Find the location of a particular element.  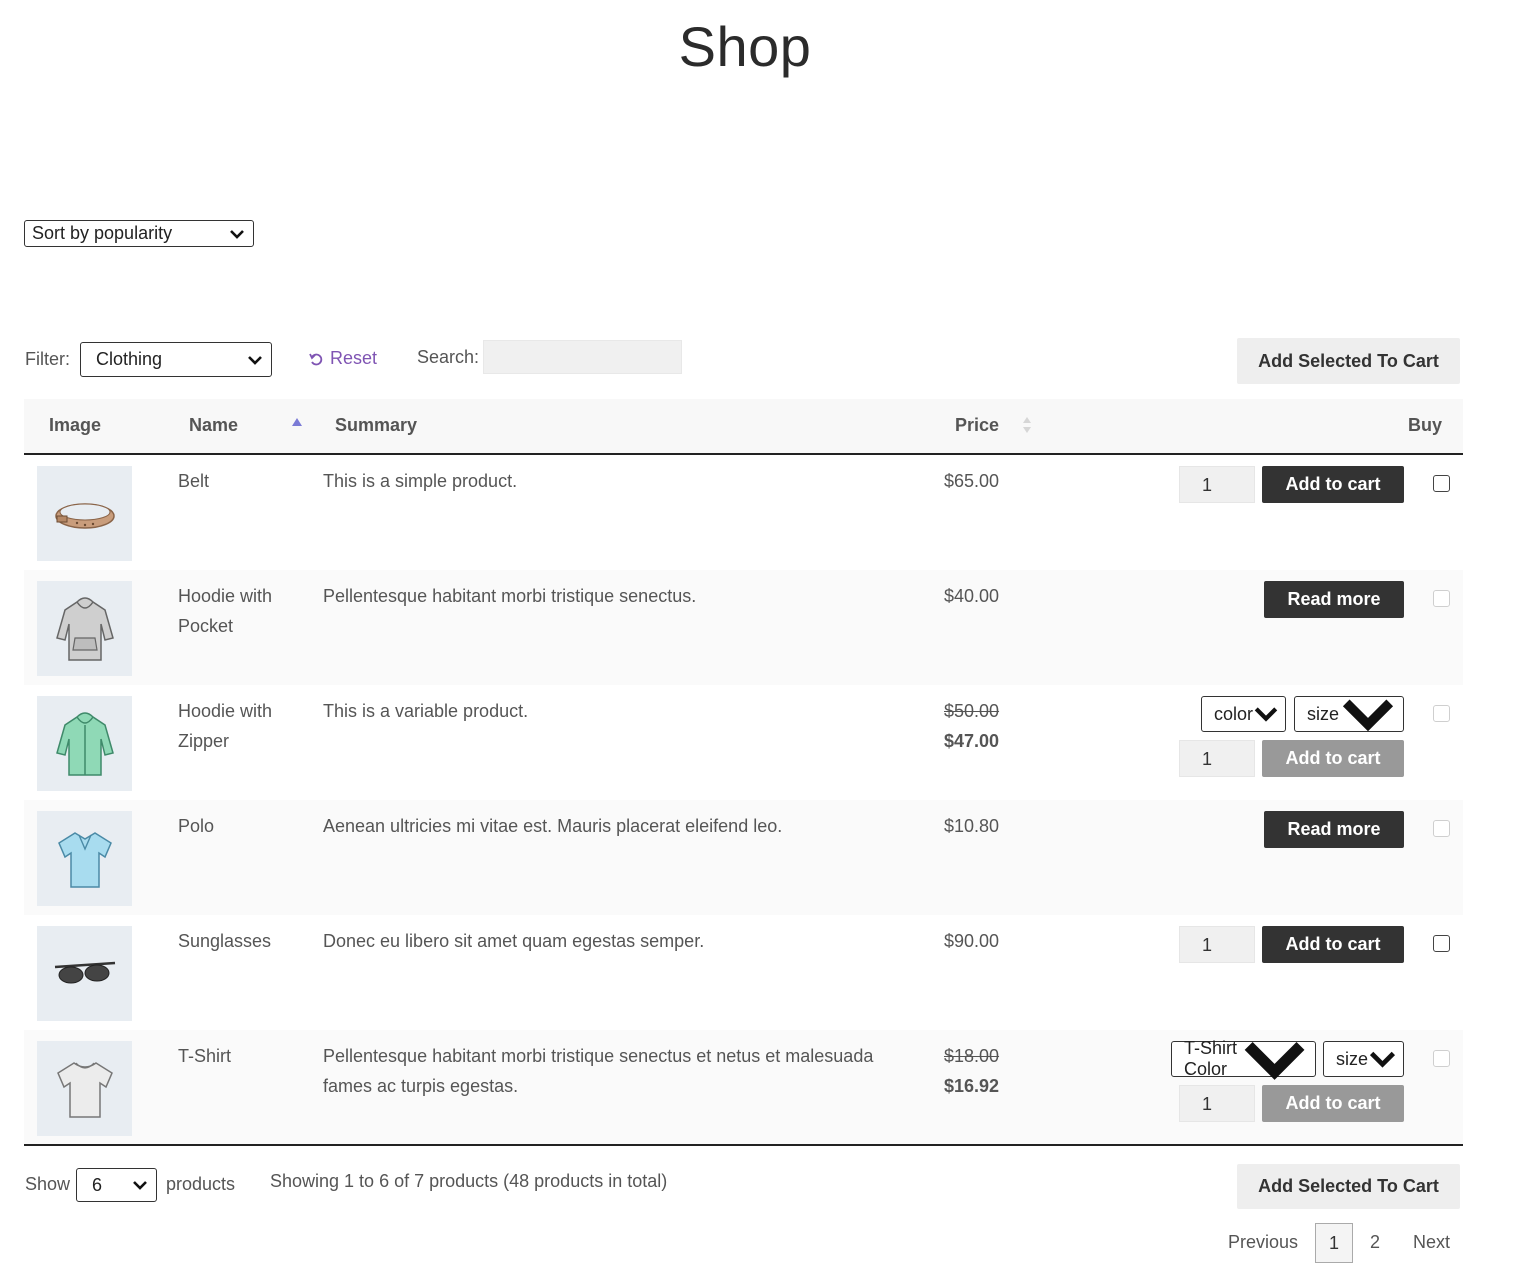

sale-price: $16.92 is located at coordinates (972, 1086).